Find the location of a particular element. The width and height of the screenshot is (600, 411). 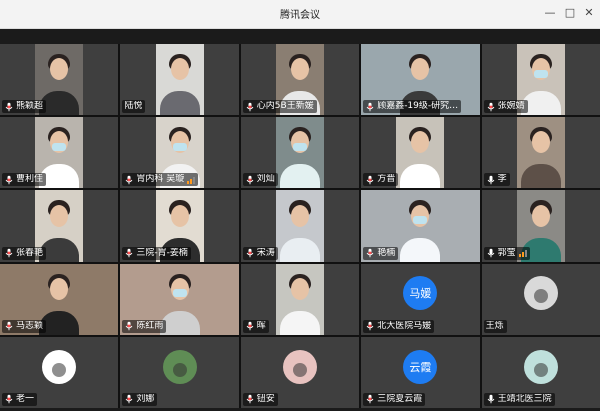

participant-tile: 陆悦 is located at coordinates (179, 80).